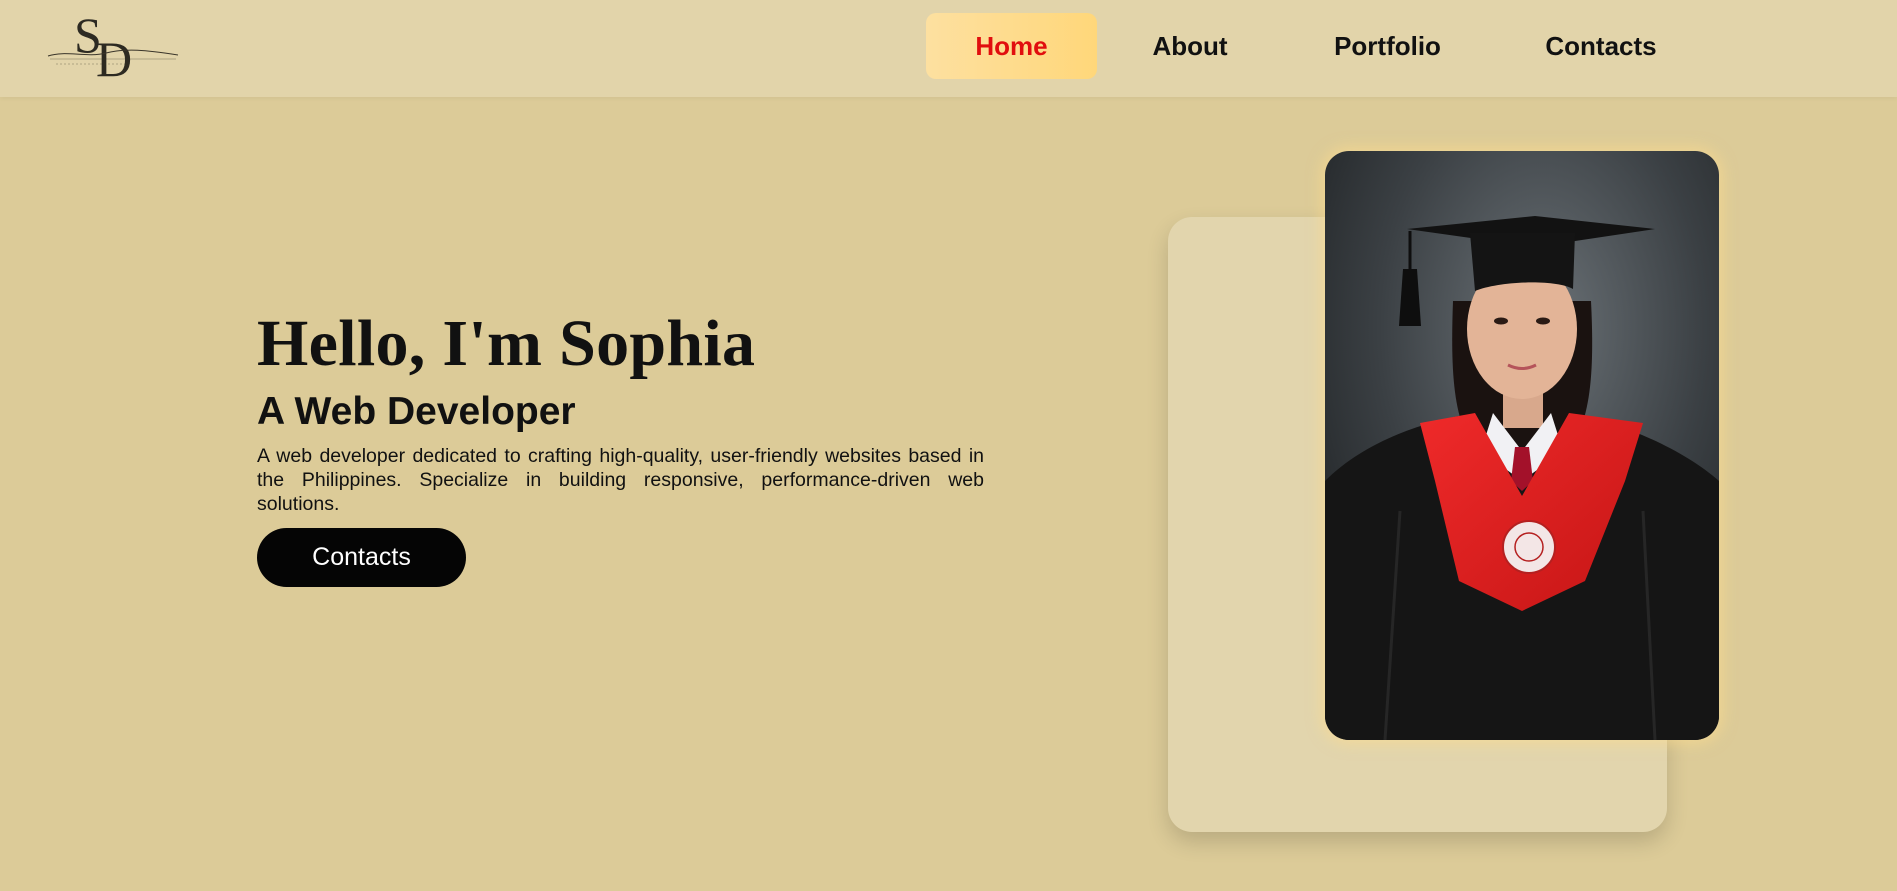 The image size is (1897, 891). I want to click on nav-about: About, so click(1190, 46).